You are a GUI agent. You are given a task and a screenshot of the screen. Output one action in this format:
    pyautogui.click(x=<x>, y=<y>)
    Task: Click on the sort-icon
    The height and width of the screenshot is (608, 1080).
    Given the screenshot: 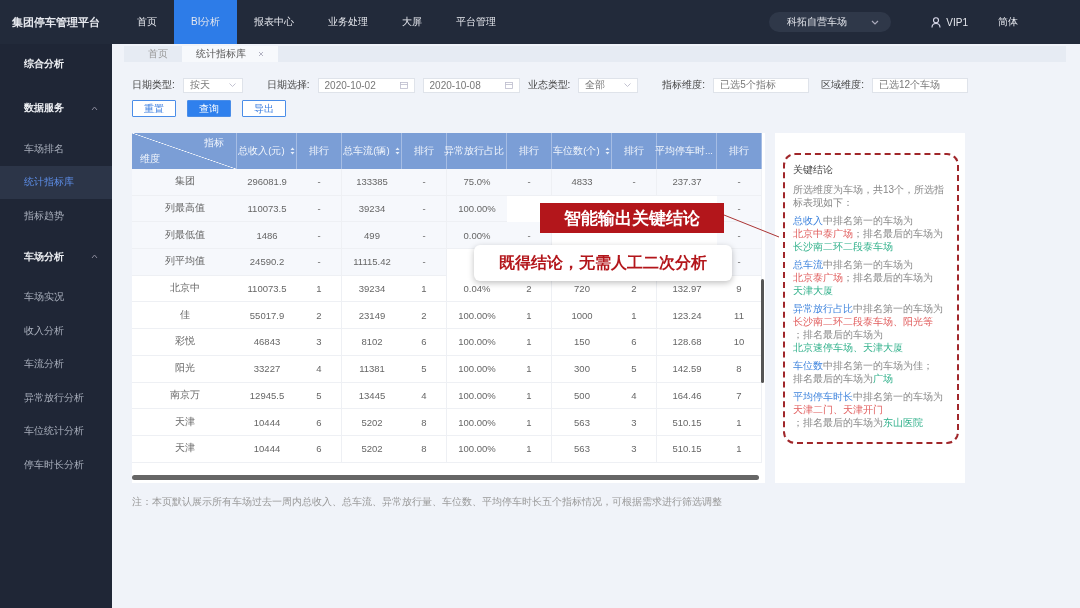 What is the action you would take?
    pyautogui.click(x=397, y=151)
    